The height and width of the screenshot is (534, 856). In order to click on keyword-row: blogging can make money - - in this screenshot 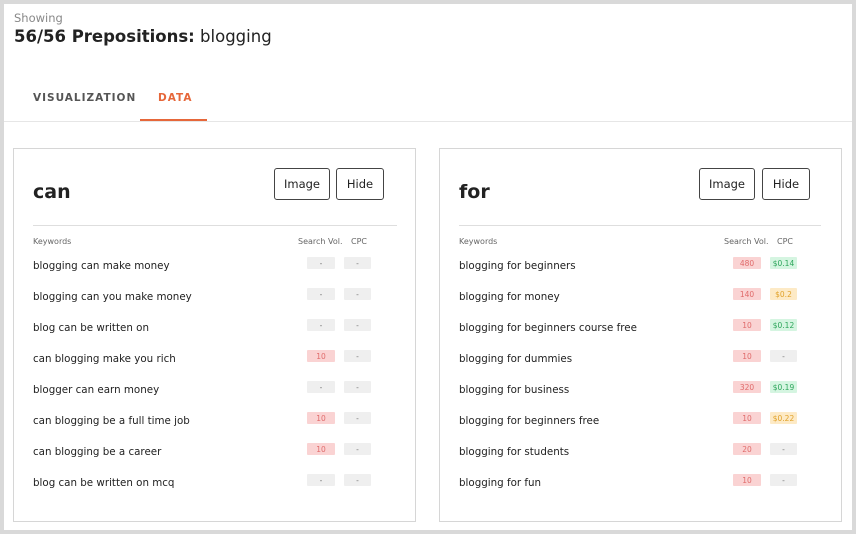, I will do `click(214, 266)`.